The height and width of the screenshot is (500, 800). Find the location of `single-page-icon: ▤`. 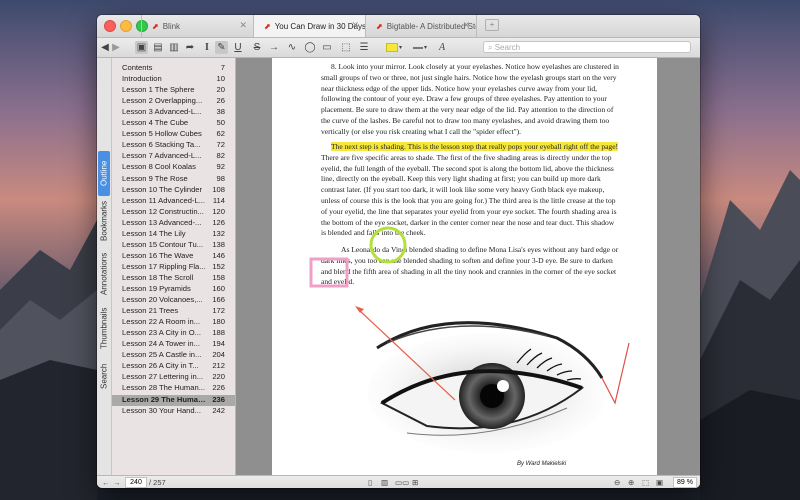

single-page-icon: ▤ is located at coordinates (158, 47).